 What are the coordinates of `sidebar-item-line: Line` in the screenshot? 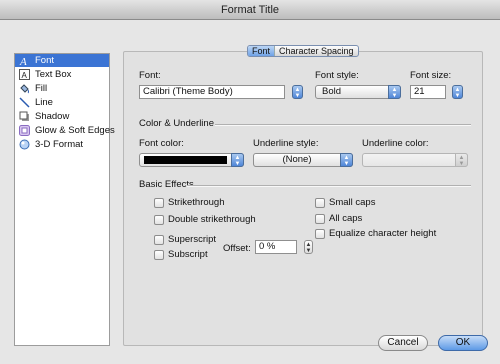 It's located at (62, 102).